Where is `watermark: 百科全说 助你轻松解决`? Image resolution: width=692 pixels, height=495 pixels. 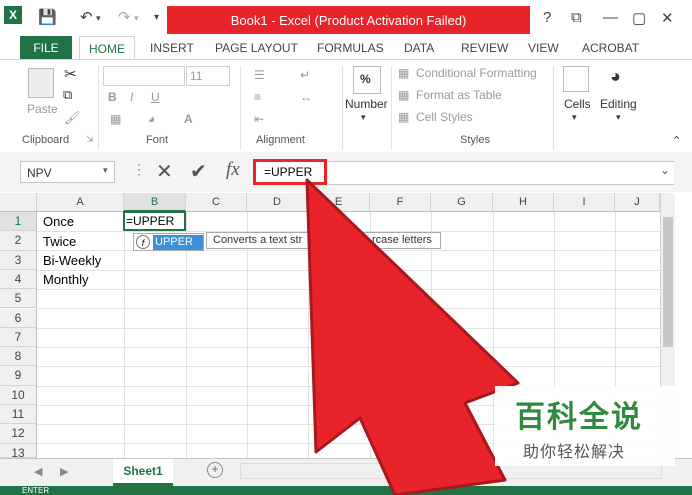 watermark: 百科全说 助你轻松解决 is located at coordinates (585, 426).